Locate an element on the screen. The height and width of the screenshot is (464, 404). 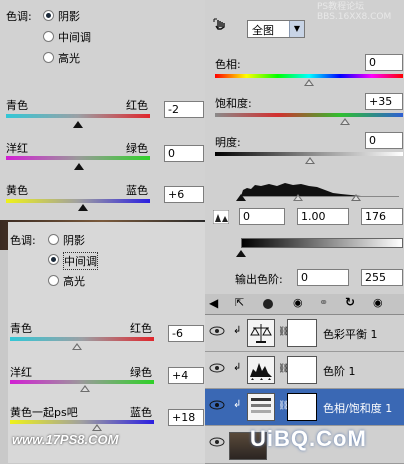
saturation-slider-track is located at coordinates (309, 115).